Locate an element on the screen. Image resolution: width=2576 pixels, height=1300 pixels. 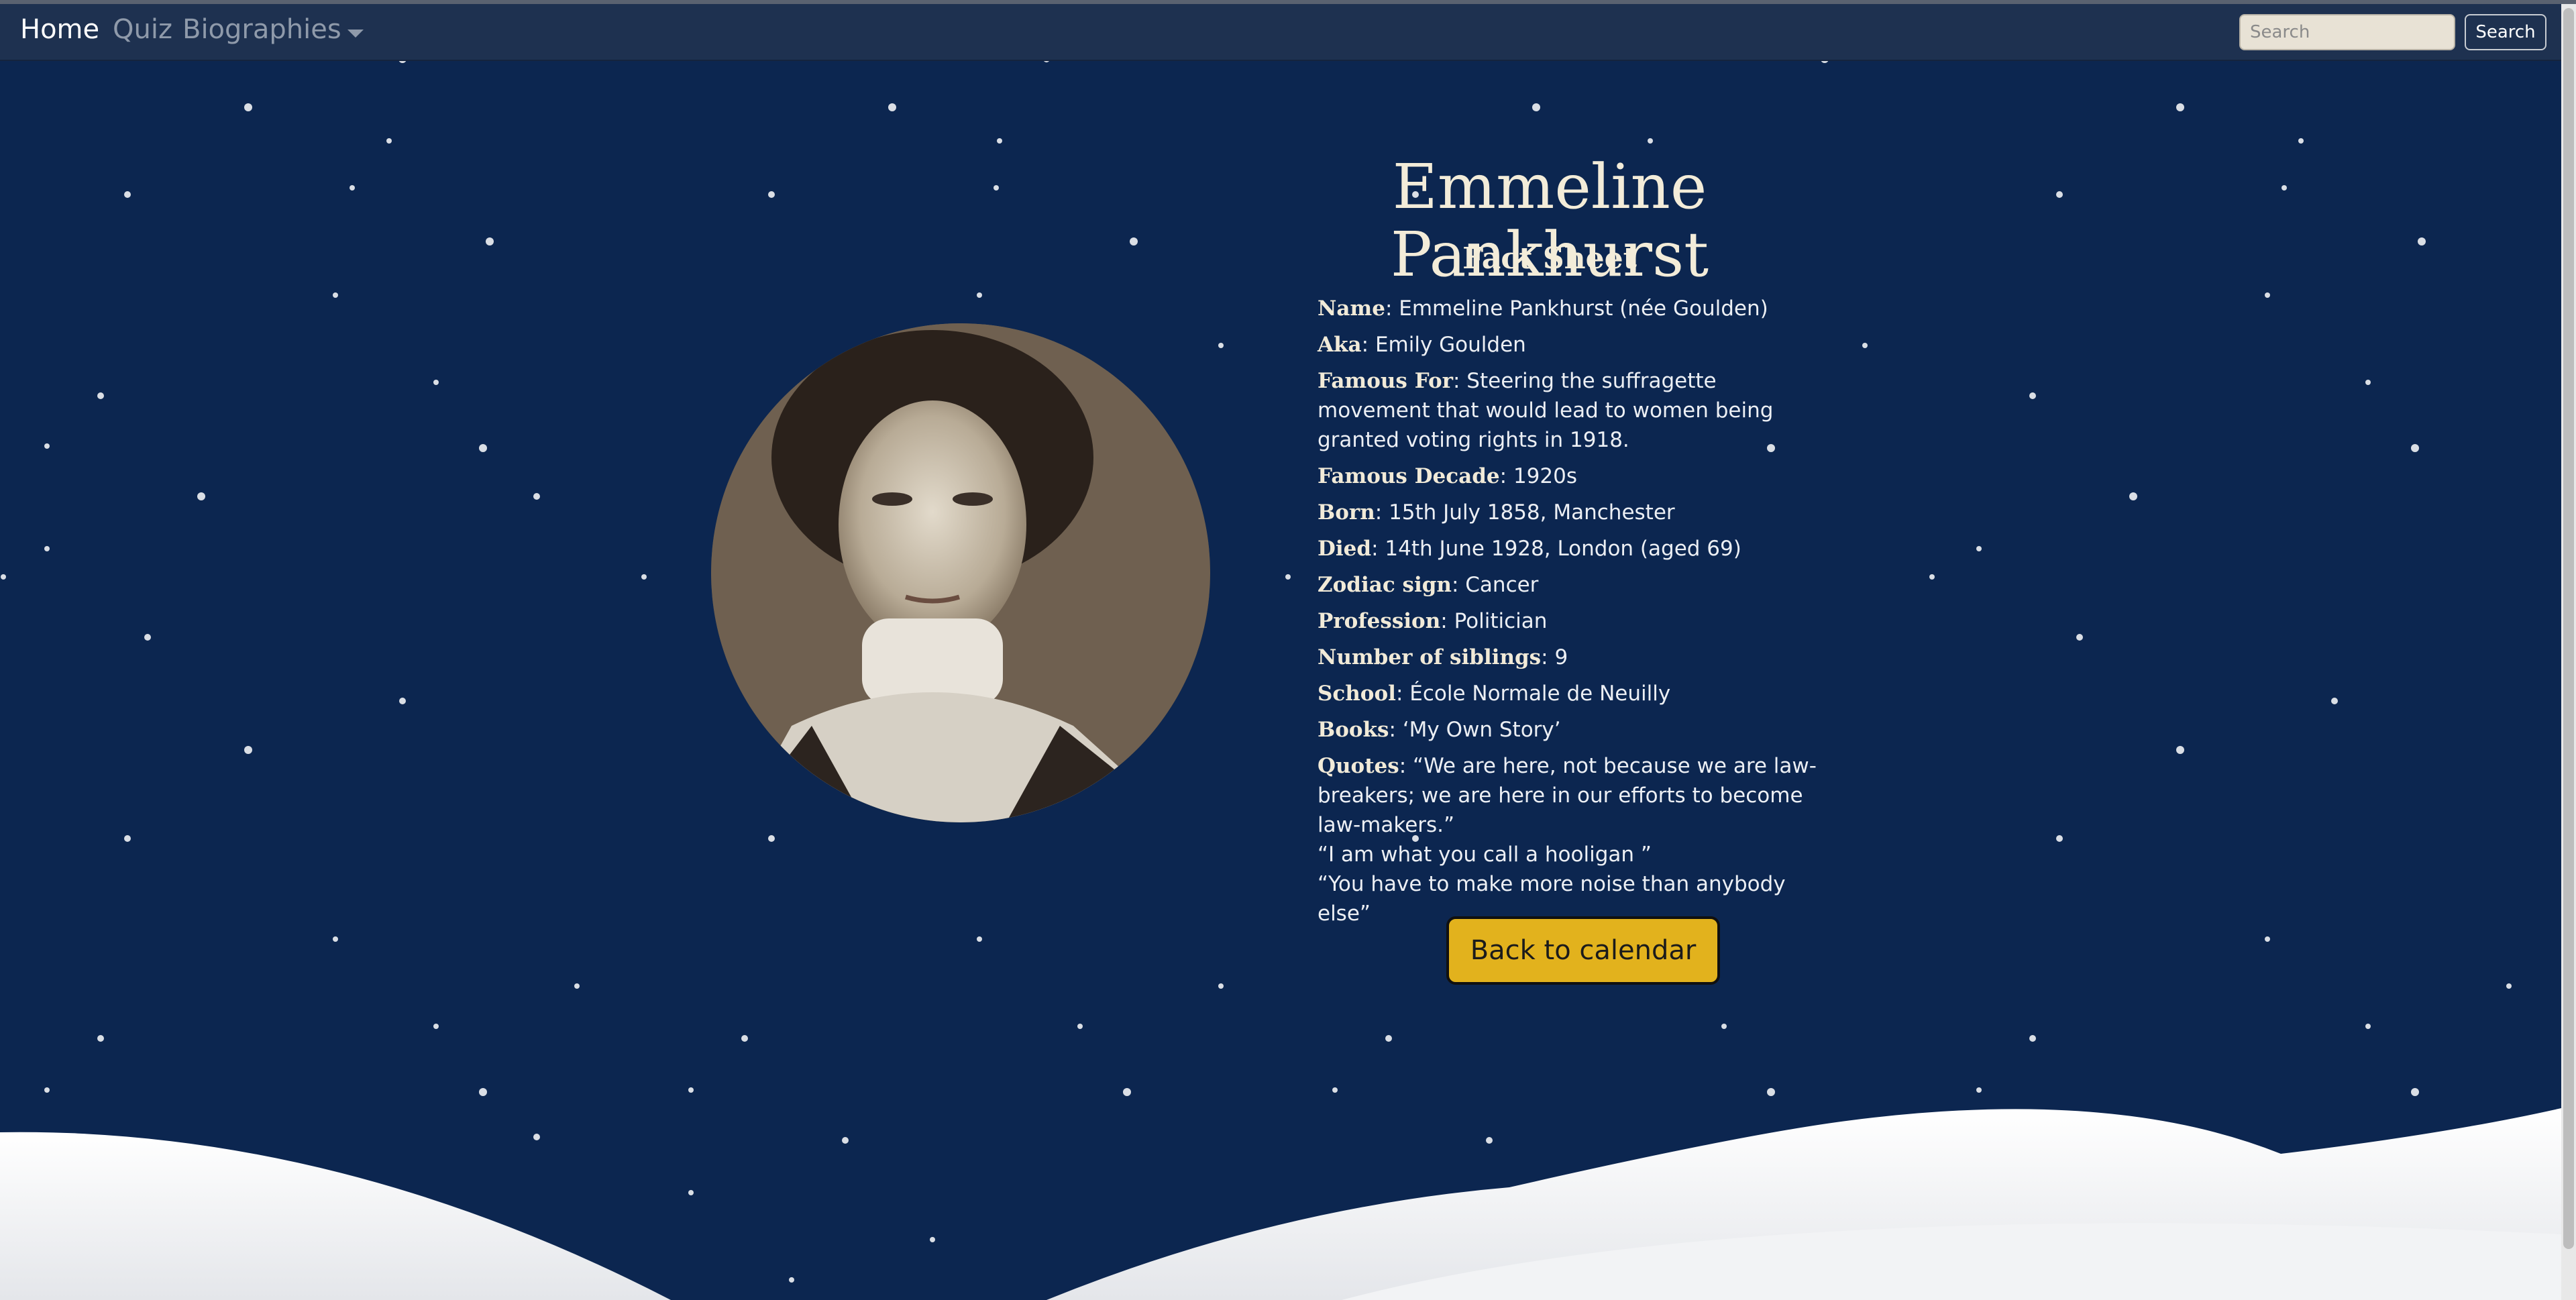
fact-value: 1920s is located at coordinates (1545, 476).